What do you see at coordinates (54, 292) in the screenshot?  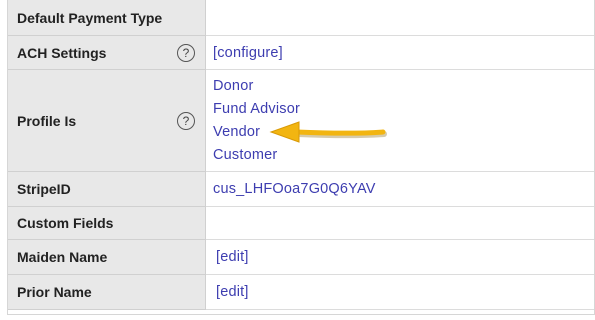 I see `label-text: Prior Name` at bounding box center [54, 292].